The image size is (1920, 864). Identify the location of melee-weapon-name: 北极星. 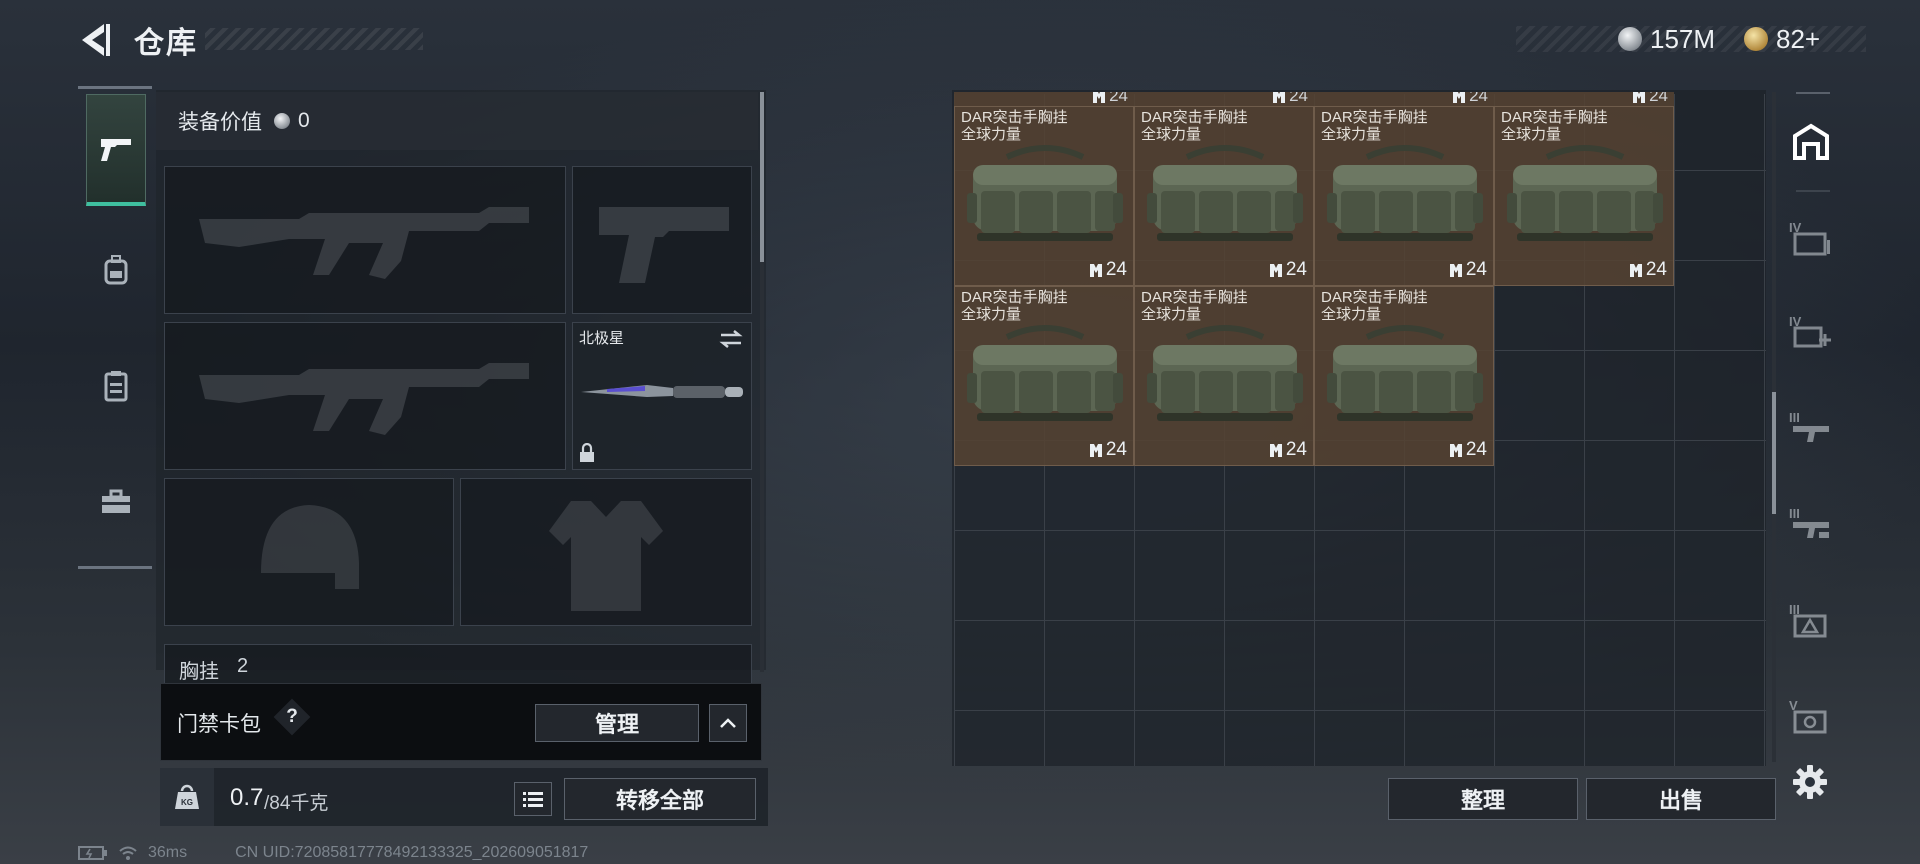
(602, 338).